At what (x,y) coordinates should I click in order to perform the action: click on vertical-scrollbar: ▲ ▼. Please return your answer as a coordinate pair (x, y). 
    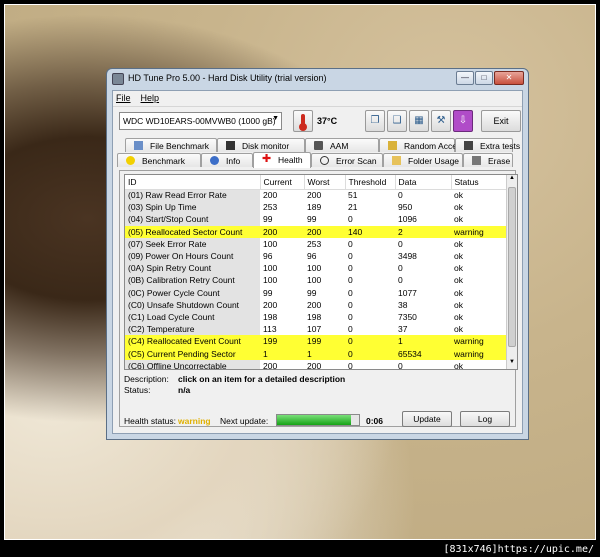
    Looking at the image, I should click on (511, 272).